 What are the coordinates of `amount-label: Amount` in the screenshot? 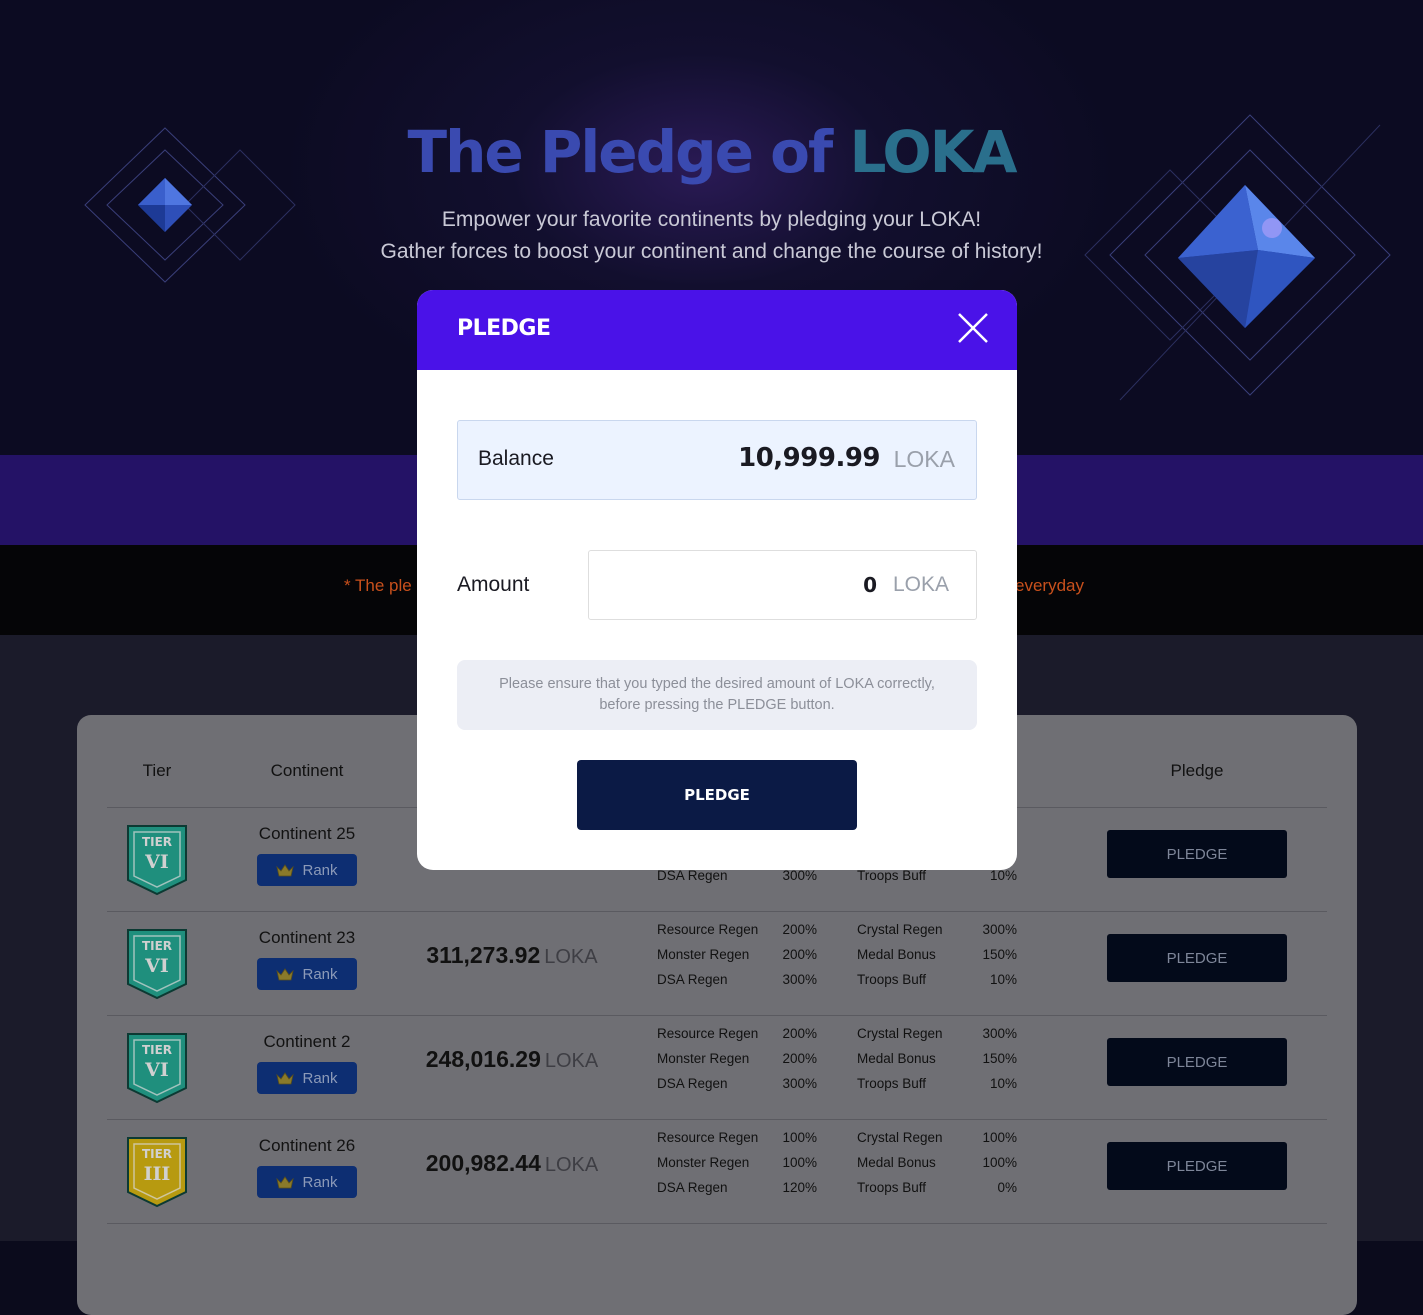 It's located at (493, 584).